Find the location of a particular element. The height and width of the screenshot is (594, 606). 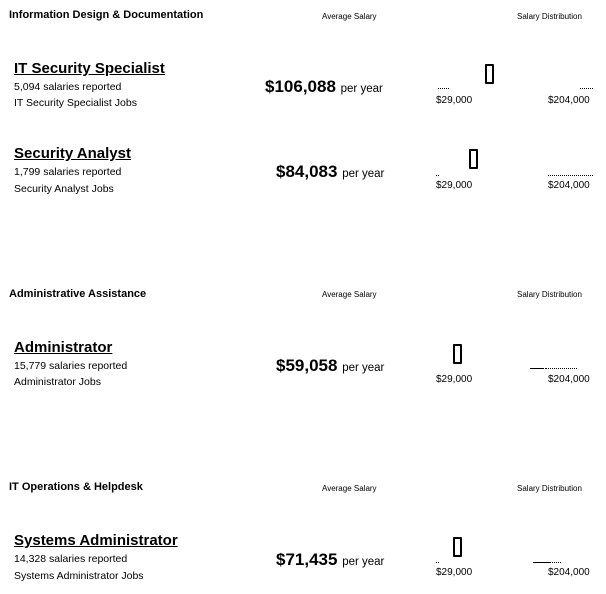

average-salary-value: $84,083 per year is located at coordinates (330, 172).